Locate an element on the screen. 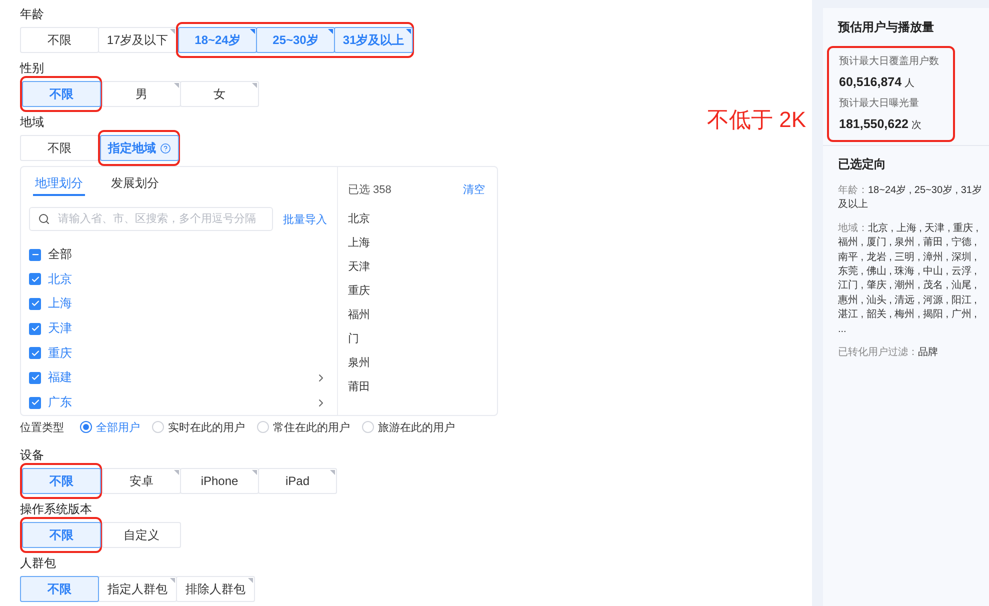 This screenshot has width=989, height=606. option-button: 男 is located at coordinates (141, 94).